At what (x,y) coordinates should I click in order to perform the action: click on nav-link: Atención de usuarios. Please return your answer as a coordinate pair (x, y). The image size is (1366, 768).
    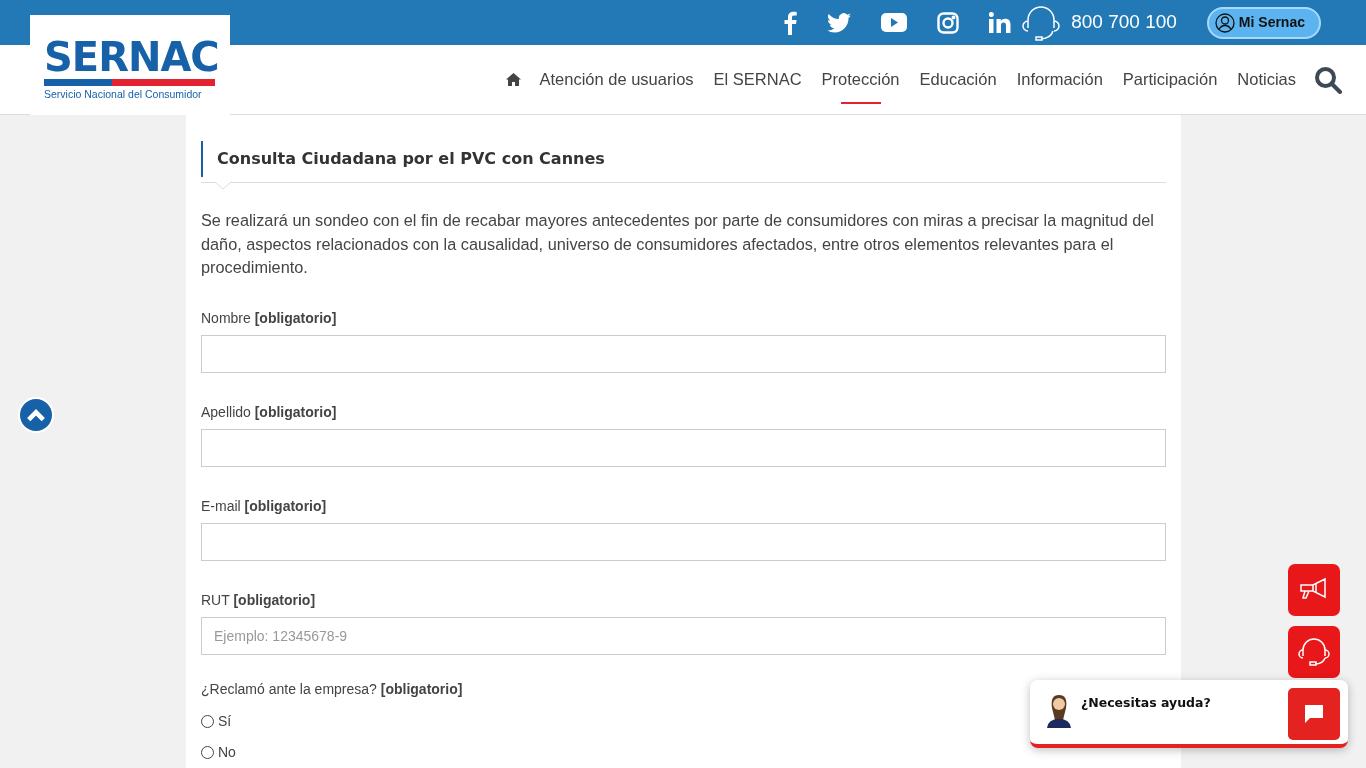
    Looking at the image, I should click on (616, 79).